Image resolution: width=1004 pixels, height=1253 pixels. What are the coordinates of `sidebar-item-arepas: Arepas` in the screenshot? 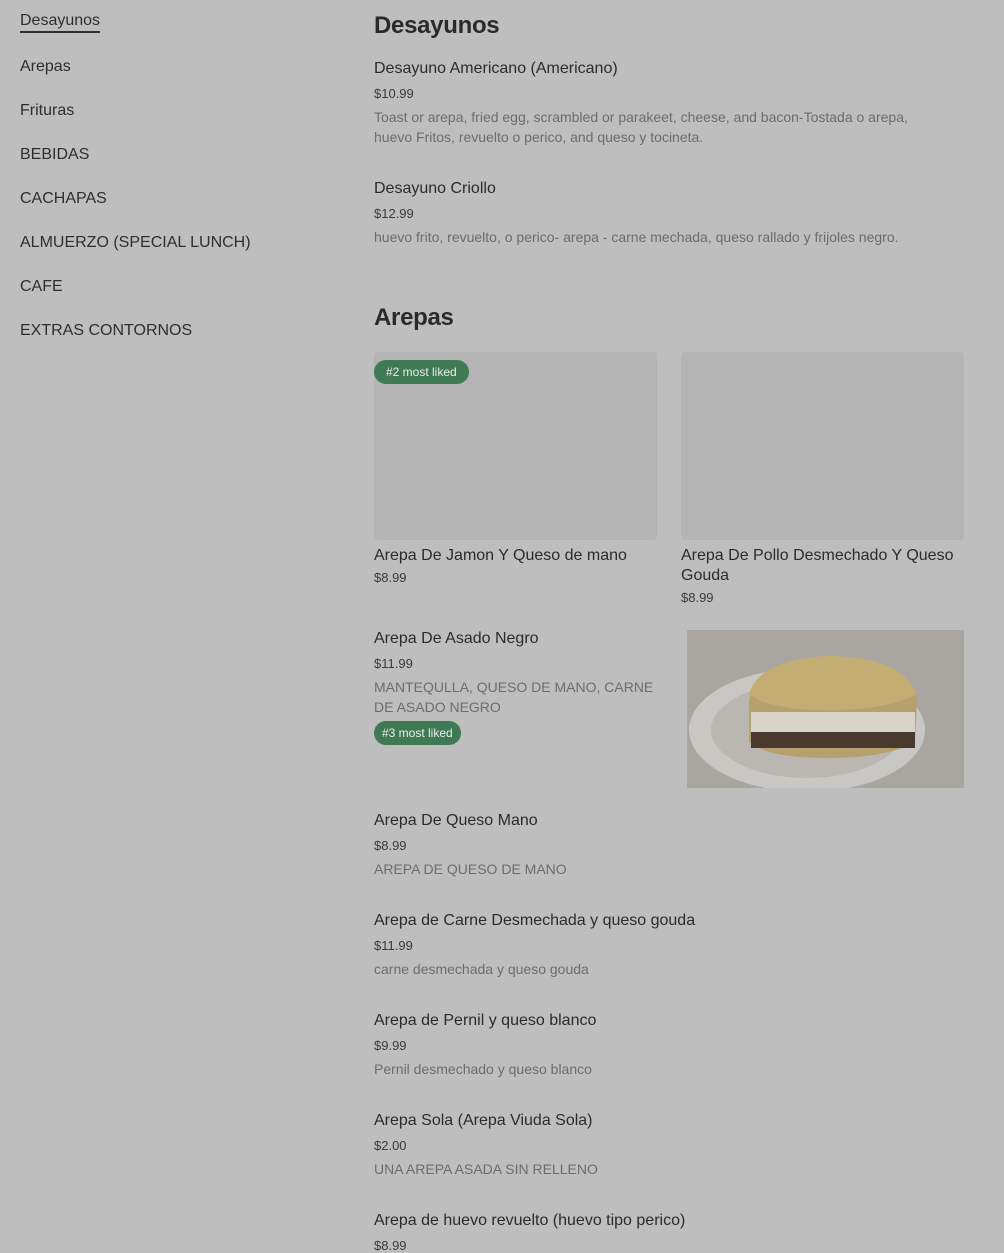 It's located at (45, 67).